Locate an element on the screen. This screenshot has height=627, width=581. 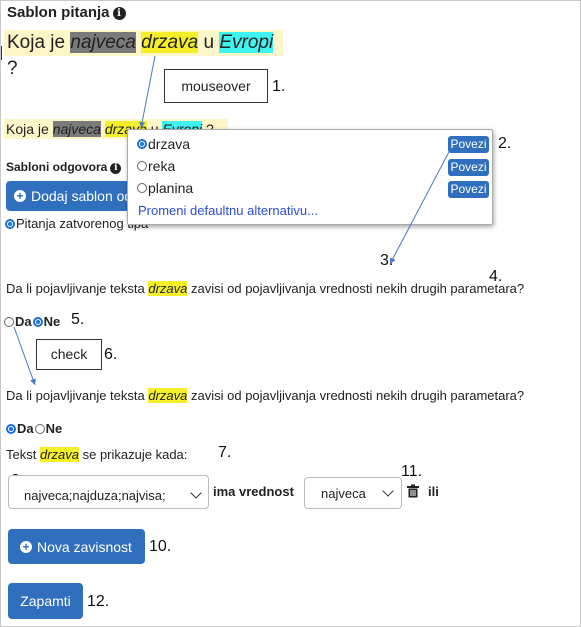
param-values-selected: najveca;najduza;najvisa; is located at coordinates (95, 495).